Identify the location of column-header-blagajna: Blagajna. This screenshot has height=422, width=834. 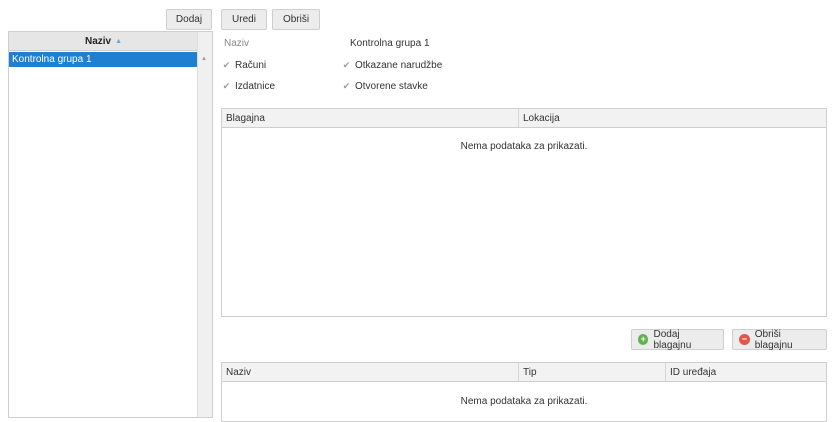
(370, 118).